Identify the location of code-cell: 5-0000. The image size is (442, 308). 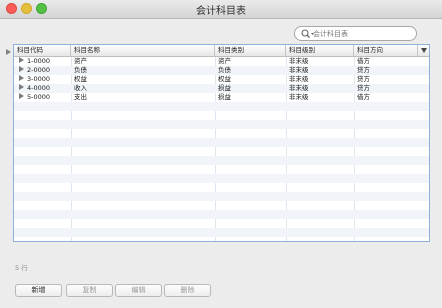
(43, 97).